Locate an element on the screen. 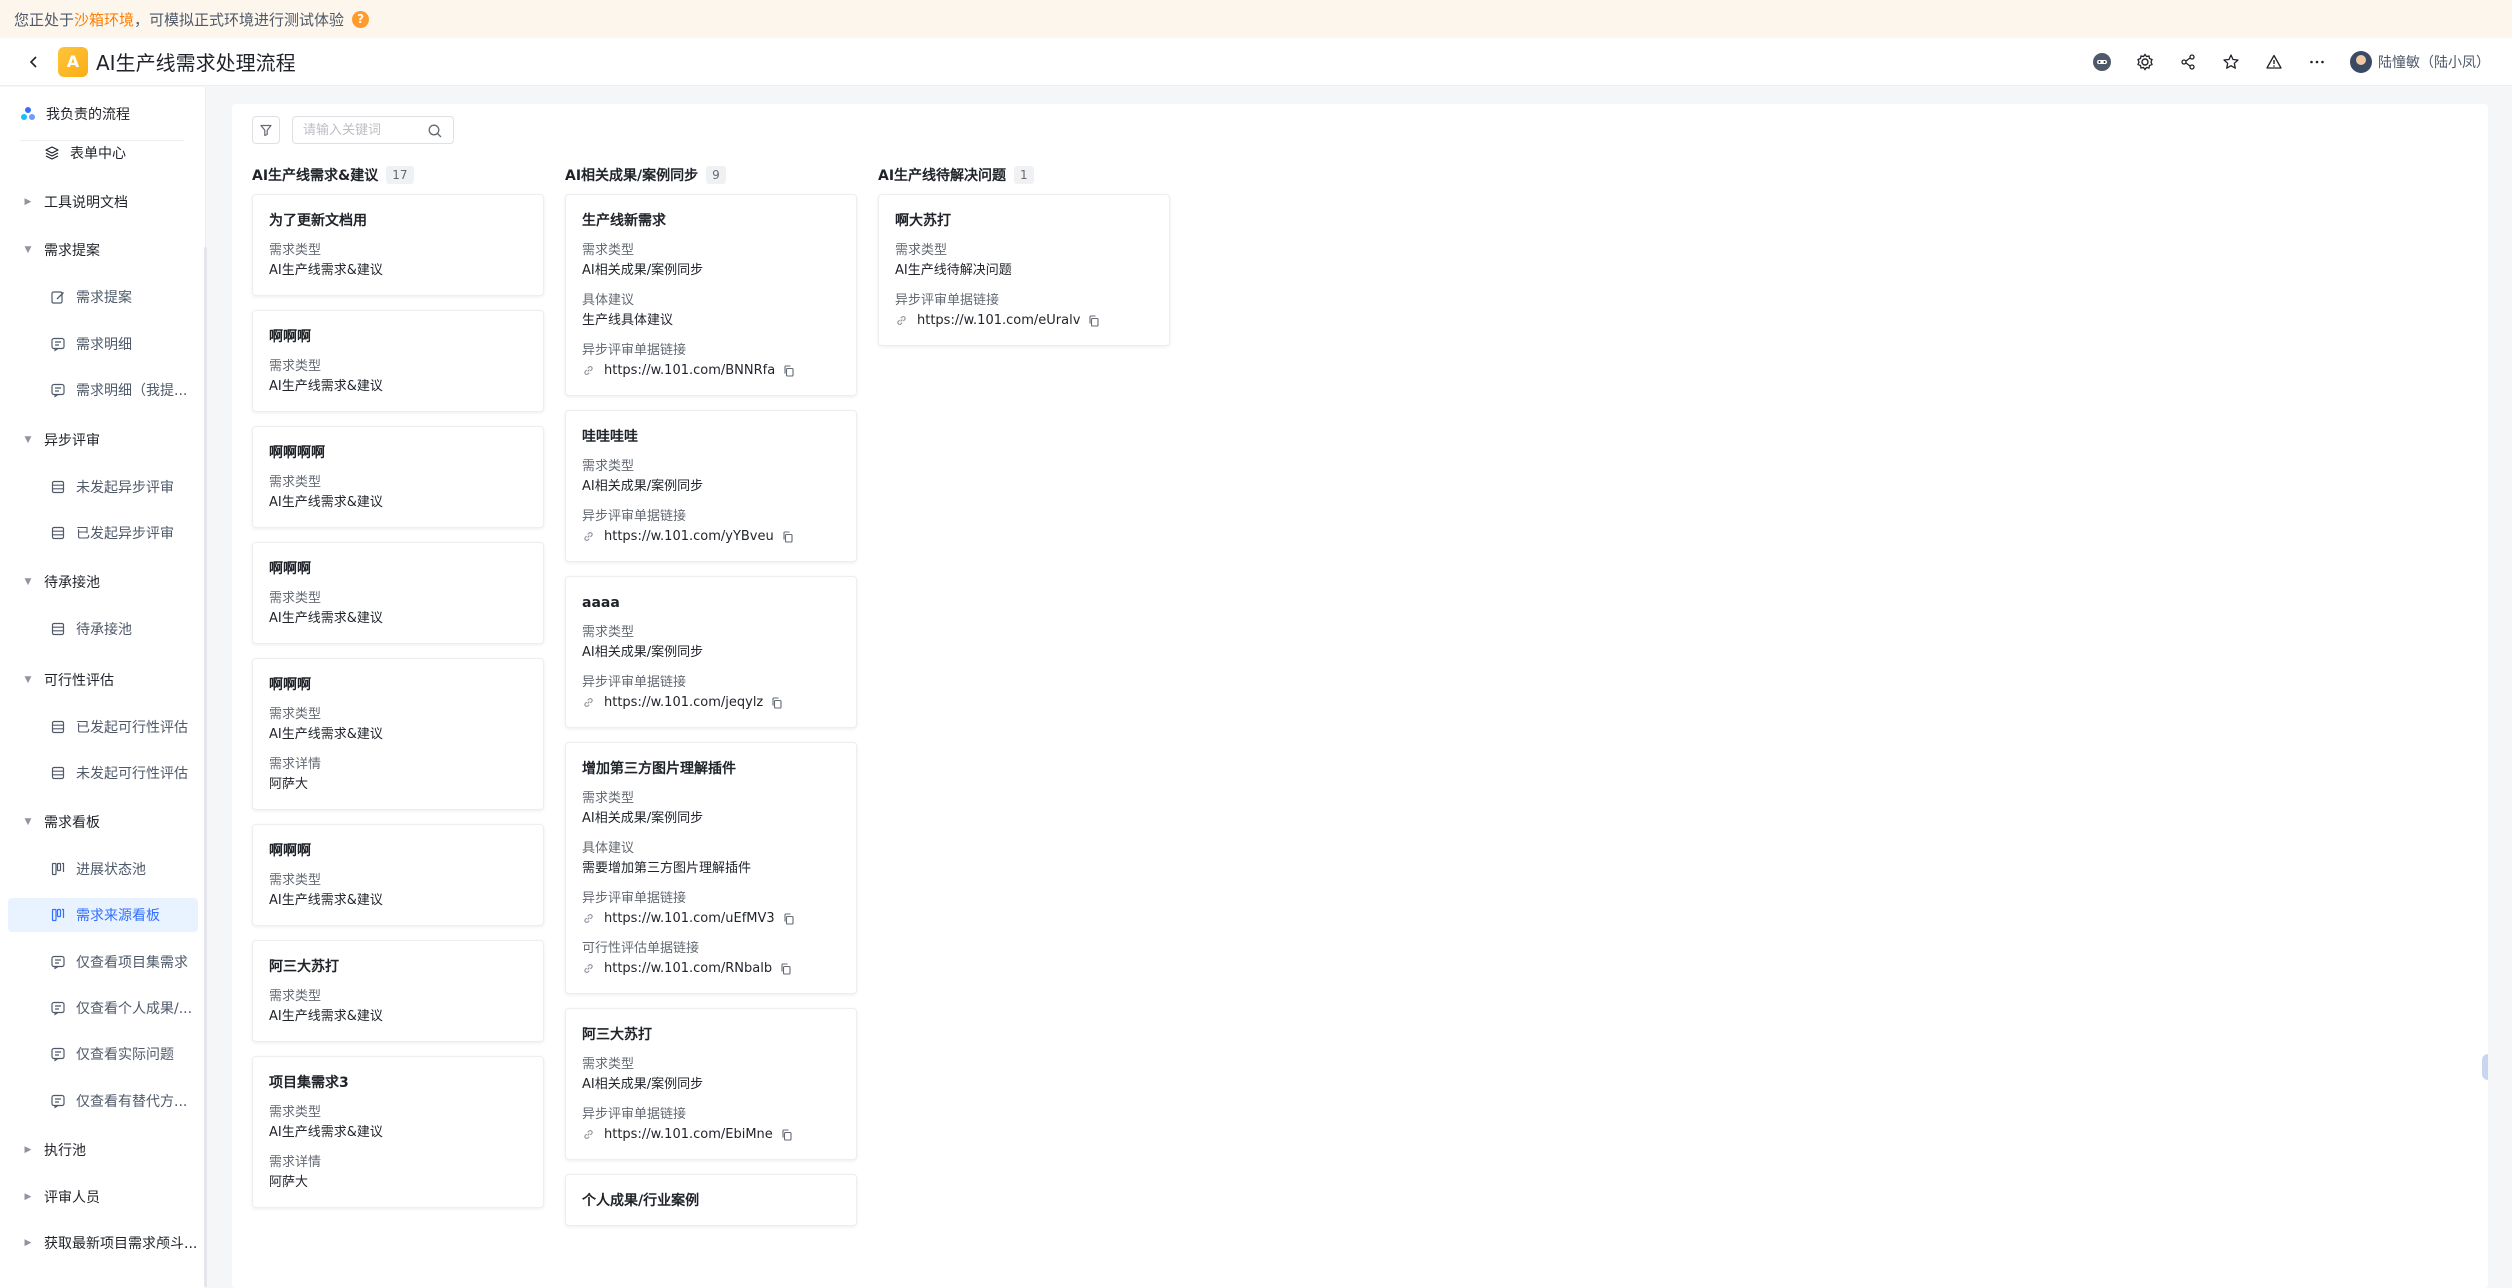 This screenshot has width=2512, height=1288. bot-avatar-icon is located at coordinates (2102, 62).